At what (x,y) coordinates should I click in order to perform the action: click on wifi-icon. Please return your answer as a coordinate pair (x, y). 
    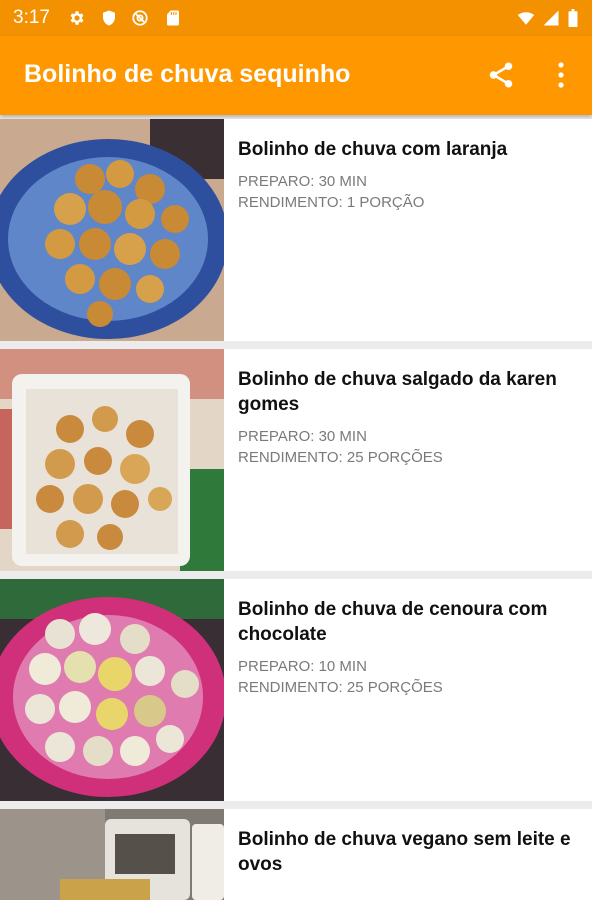
    Looking at the image, I should click on (526, 18).